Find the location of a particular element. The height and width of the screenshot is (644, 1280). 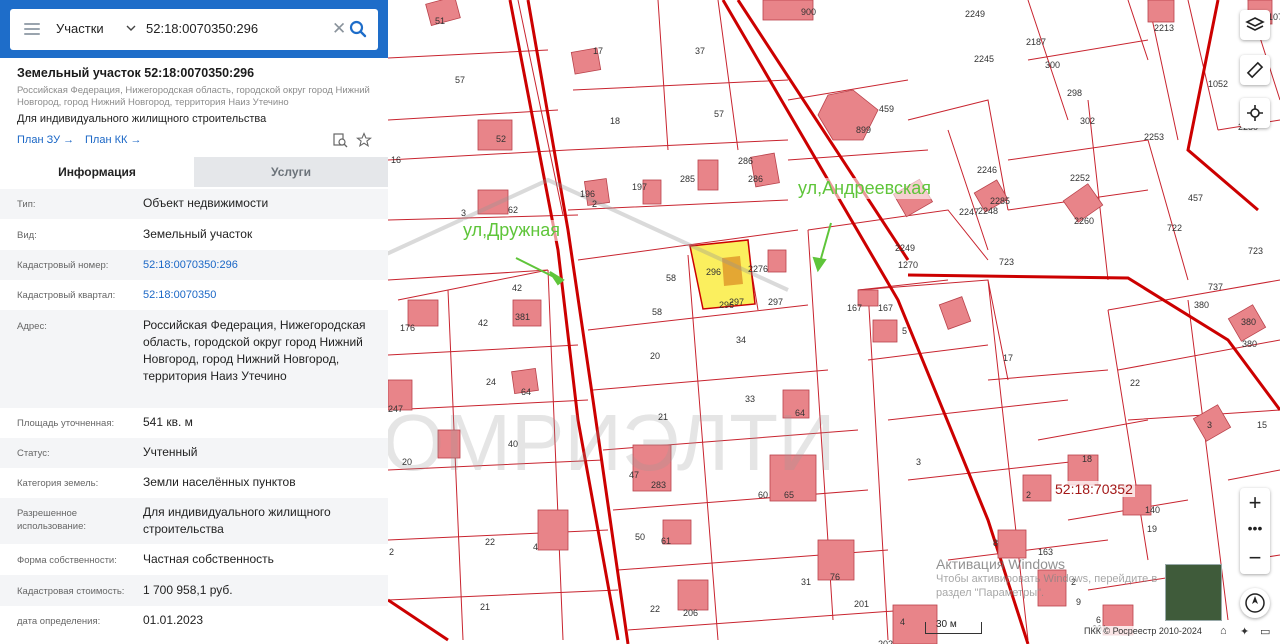

cadastral-number-link: 52:18:0070350:296 is located at coordinates (259, 265).